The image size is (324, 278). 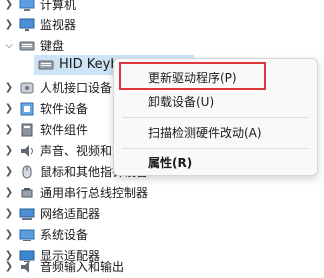 I want to click on menu-item-update-driver: 更新驱动程序(P), so click(x=192, y=78).